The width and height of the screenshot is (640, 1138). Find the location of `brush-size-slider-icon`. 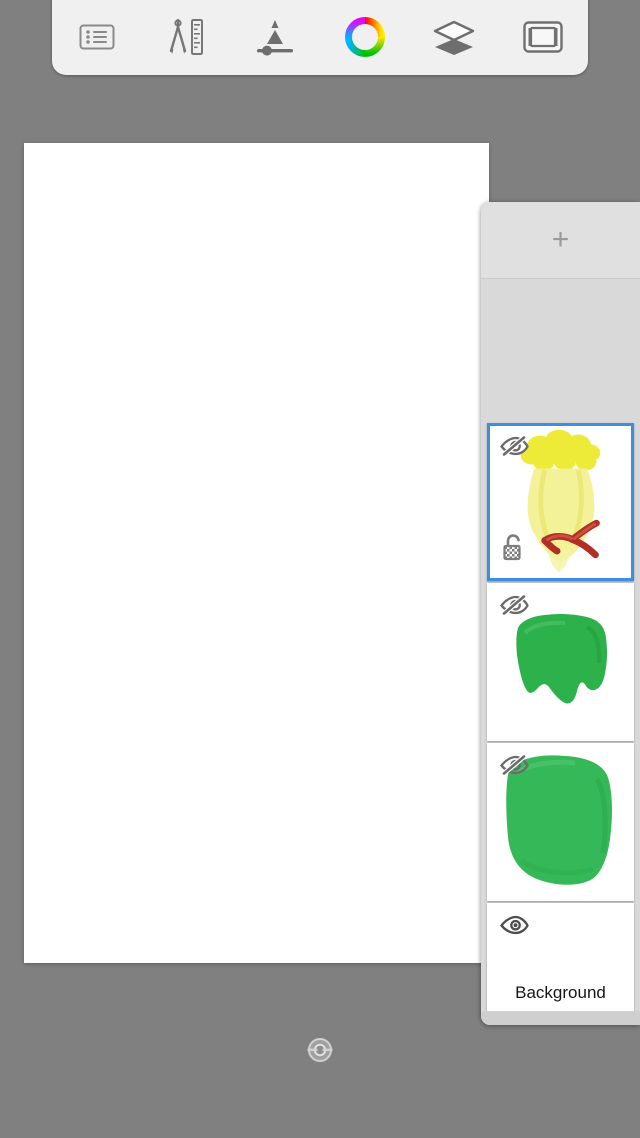

brush-size-slider-icon is located at coordinates (275, 37).